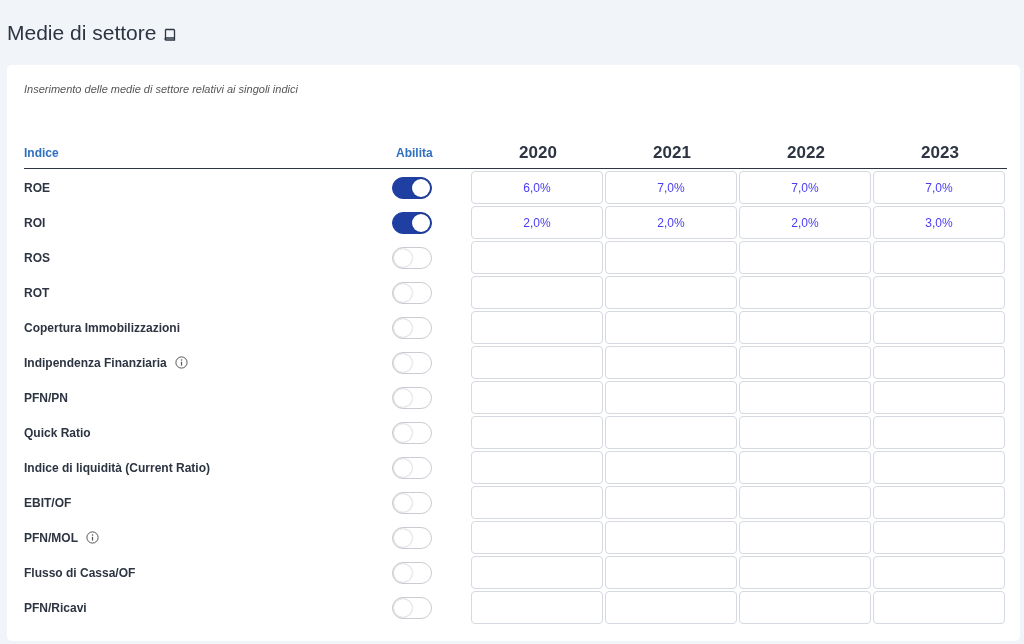 The width and height of the screenshot is (1024, 644). I want to click on index-label: Indipendenza Finanziaria, so click(95, 362).